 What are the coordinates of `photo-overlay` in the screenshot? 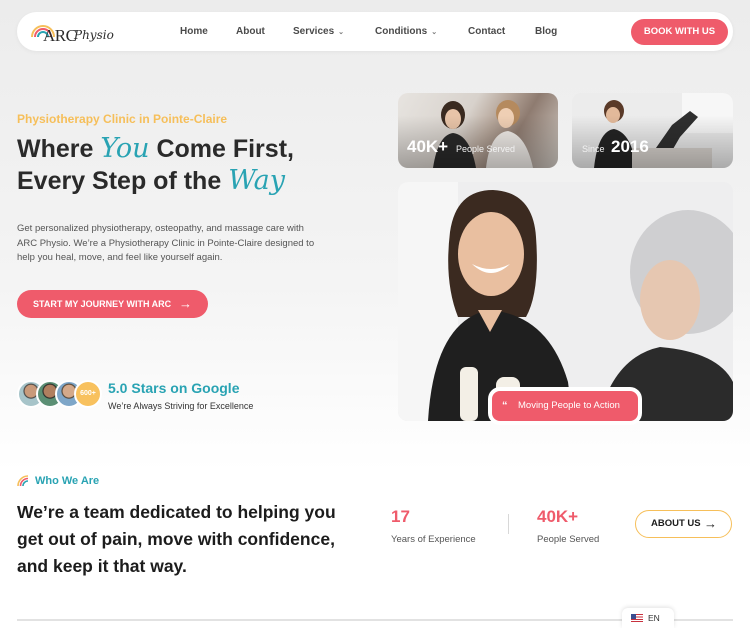 It's located at (652, 130).